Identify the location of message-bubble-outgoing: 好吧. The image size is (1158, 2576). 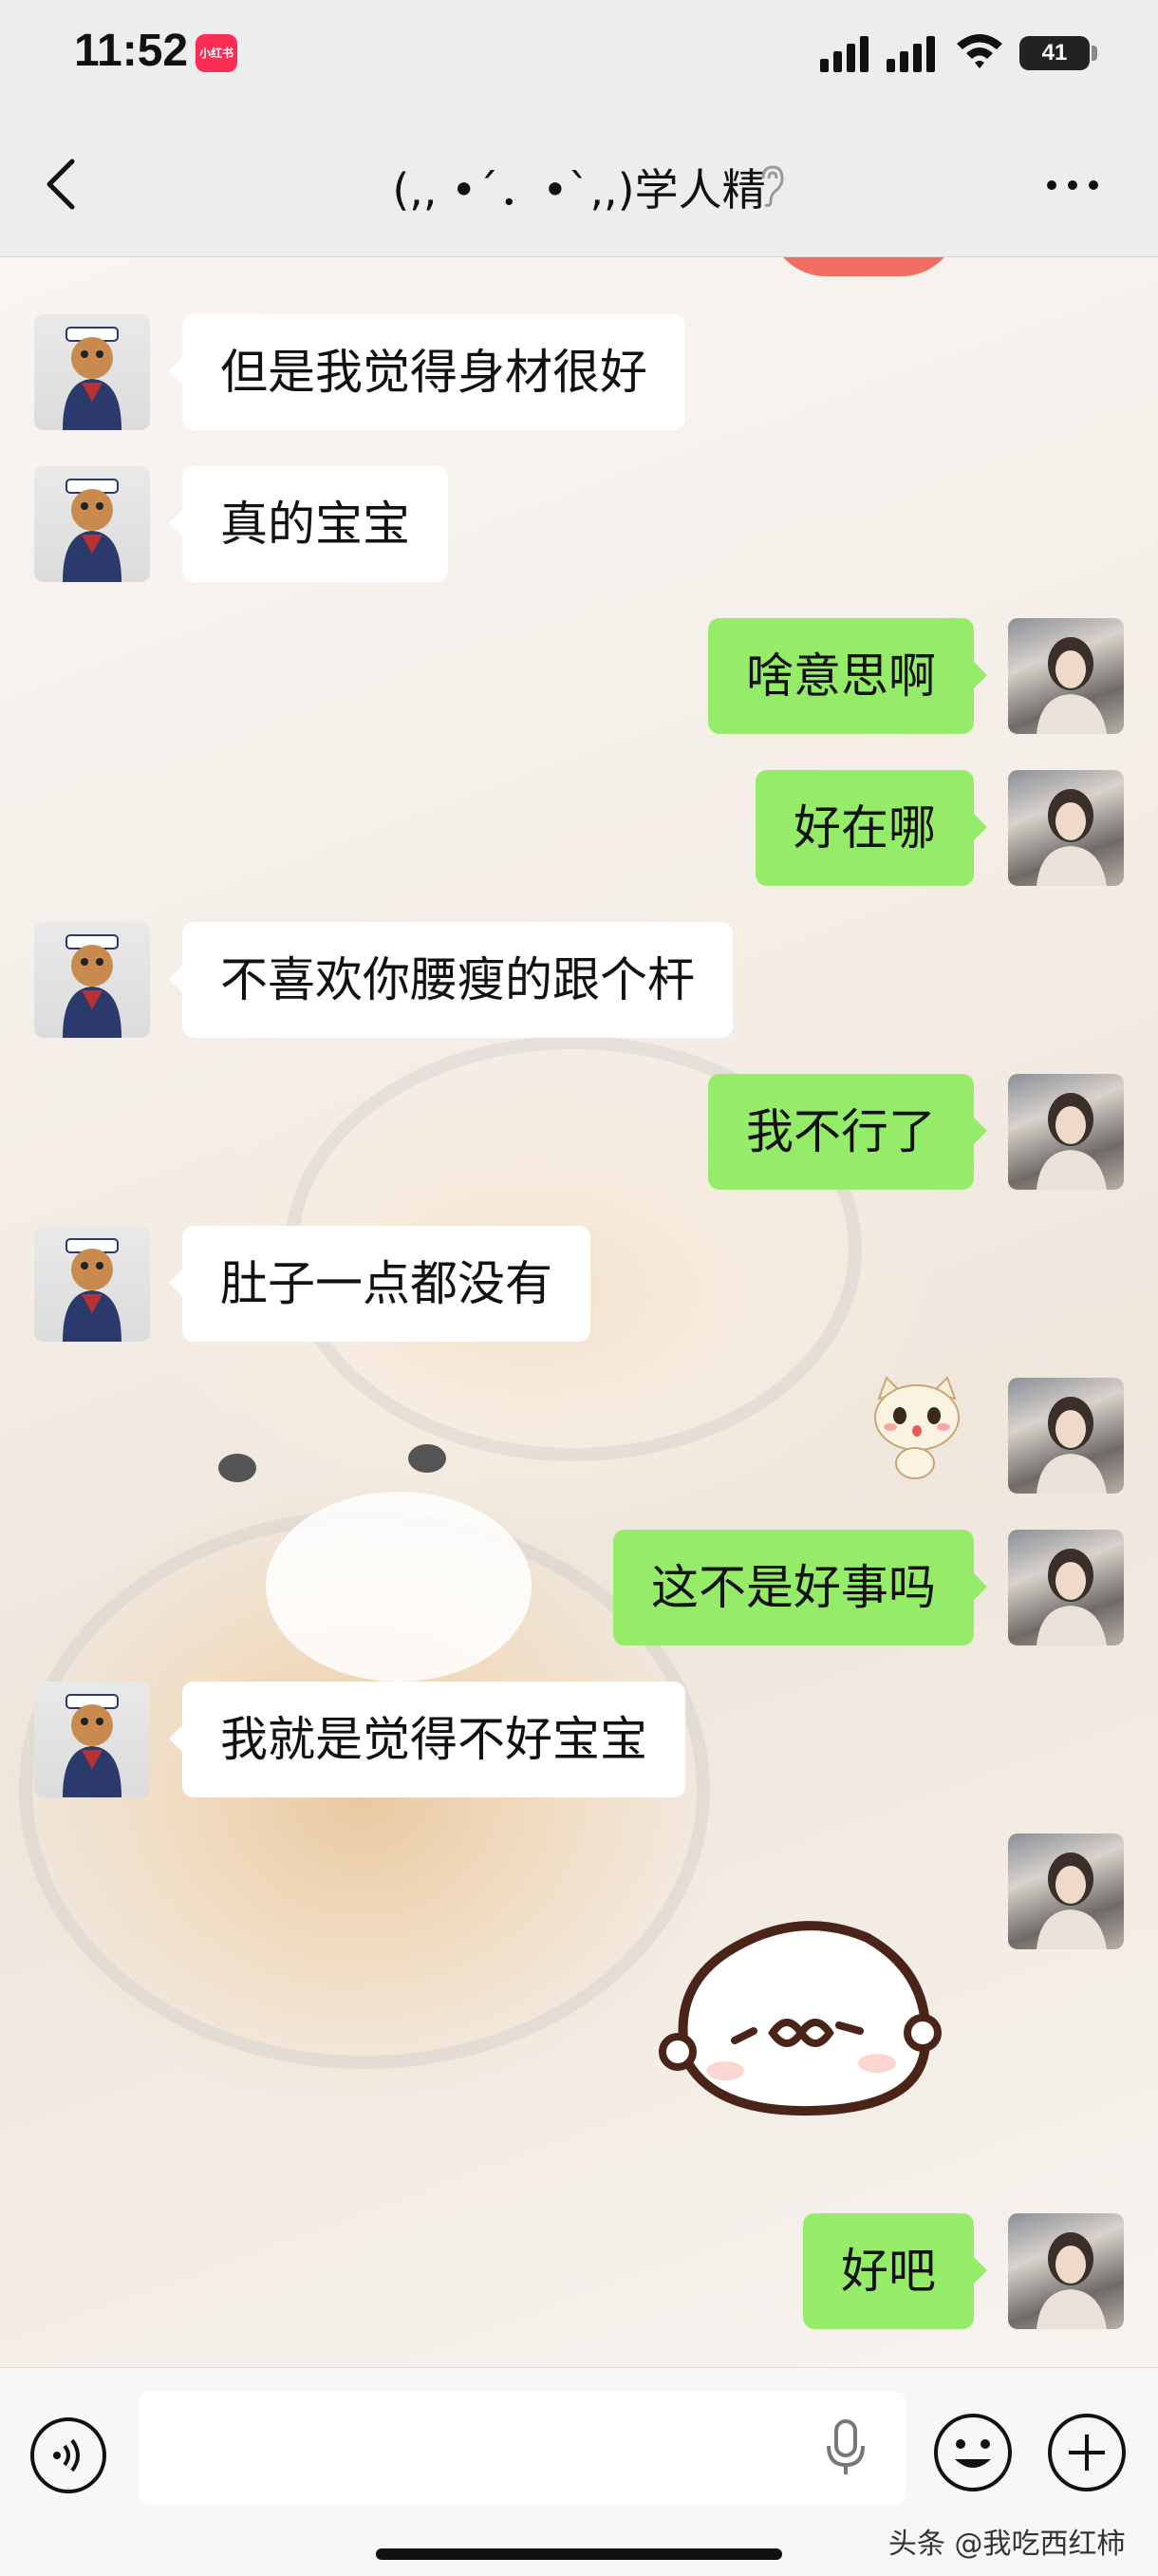
(895, 2271).